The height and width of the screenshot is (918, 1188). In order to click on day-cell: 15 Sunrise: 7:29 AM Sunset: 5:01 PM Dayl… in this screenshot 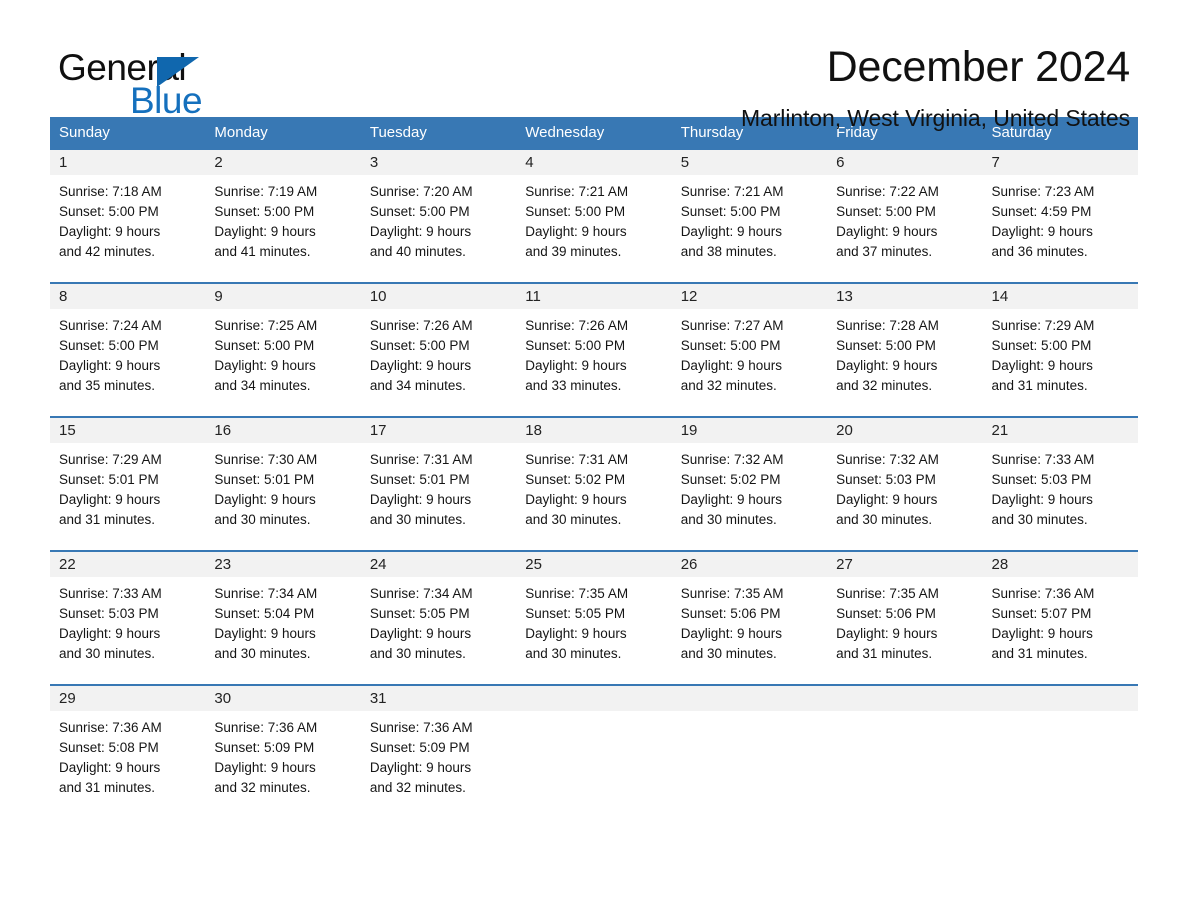, I will do `click(128, 484)`.